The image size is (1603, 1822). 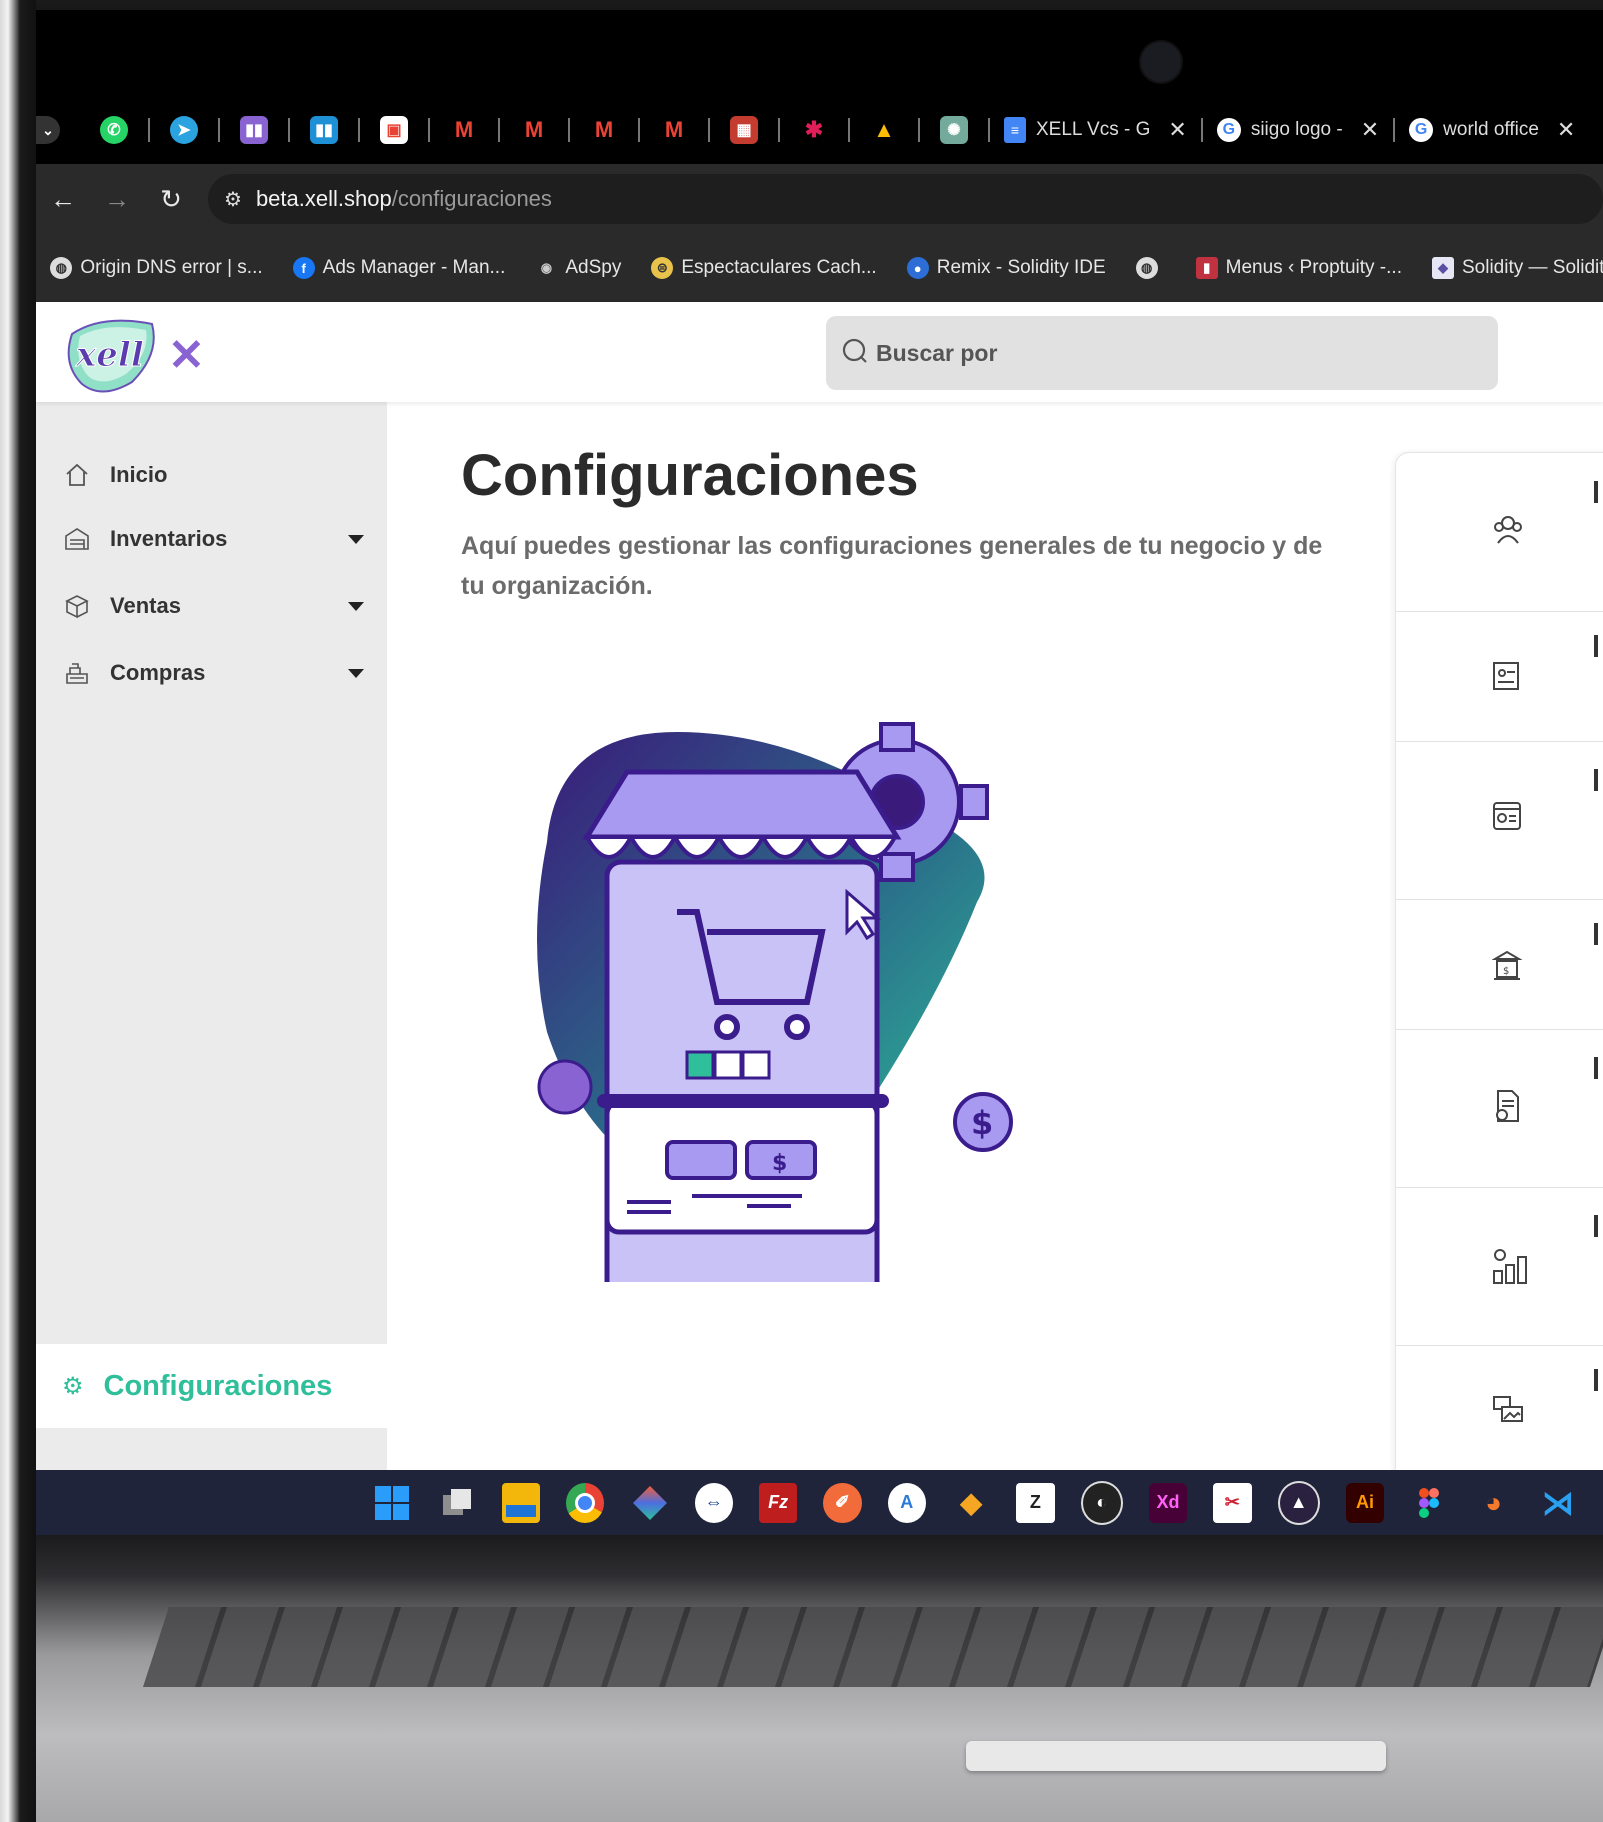 What do you see at coordinates (1298, 1502) in the screenshot?
I see `affinity-icon: ▲` at bounding box center [1298, 1502].